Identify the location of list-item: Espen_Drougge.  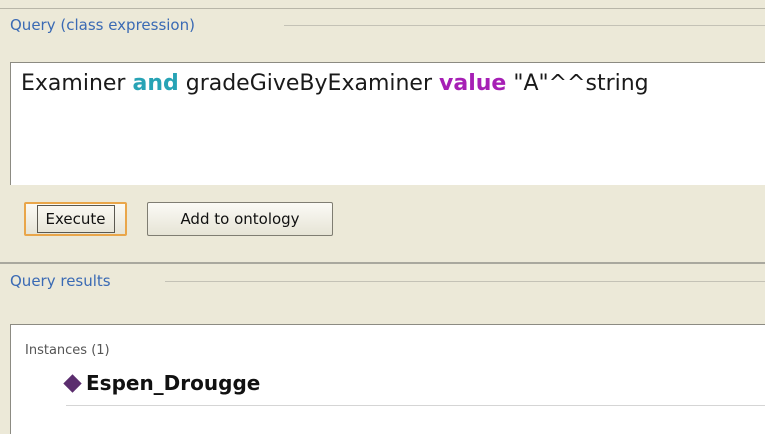
(162, 383).